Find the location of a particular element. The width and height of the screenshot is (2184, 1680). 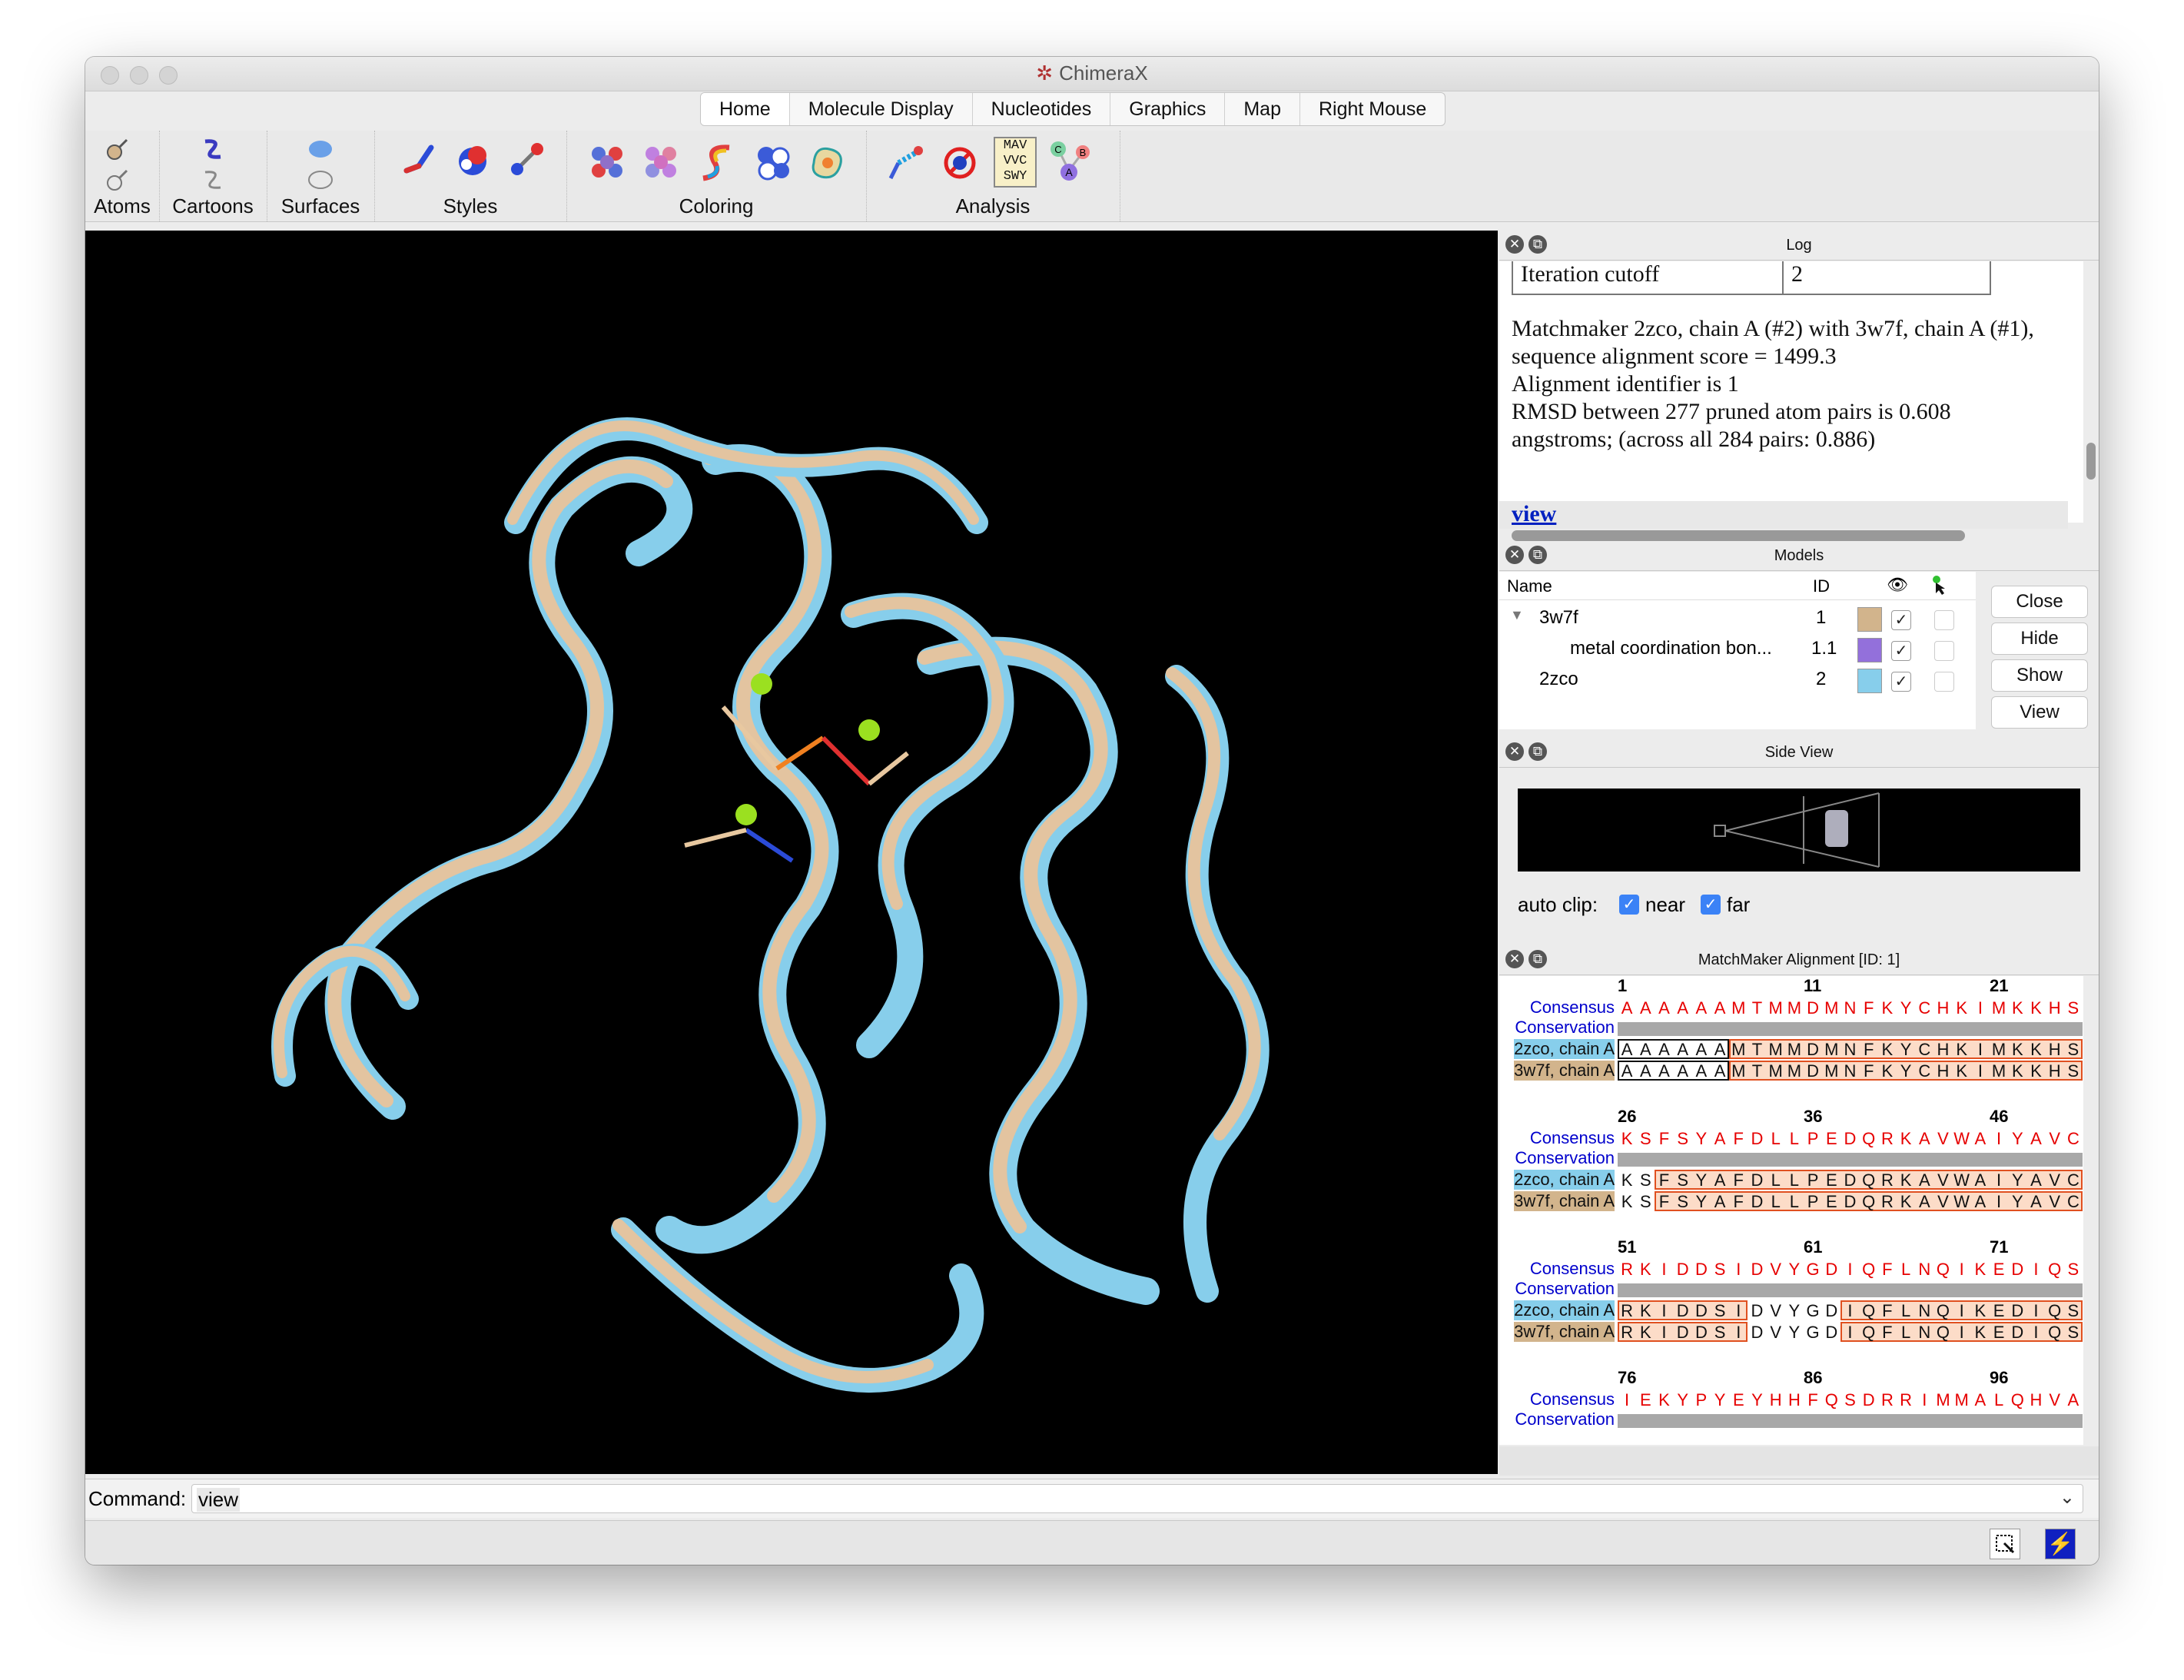

view-link: view is located at coordinates (1534, 514).